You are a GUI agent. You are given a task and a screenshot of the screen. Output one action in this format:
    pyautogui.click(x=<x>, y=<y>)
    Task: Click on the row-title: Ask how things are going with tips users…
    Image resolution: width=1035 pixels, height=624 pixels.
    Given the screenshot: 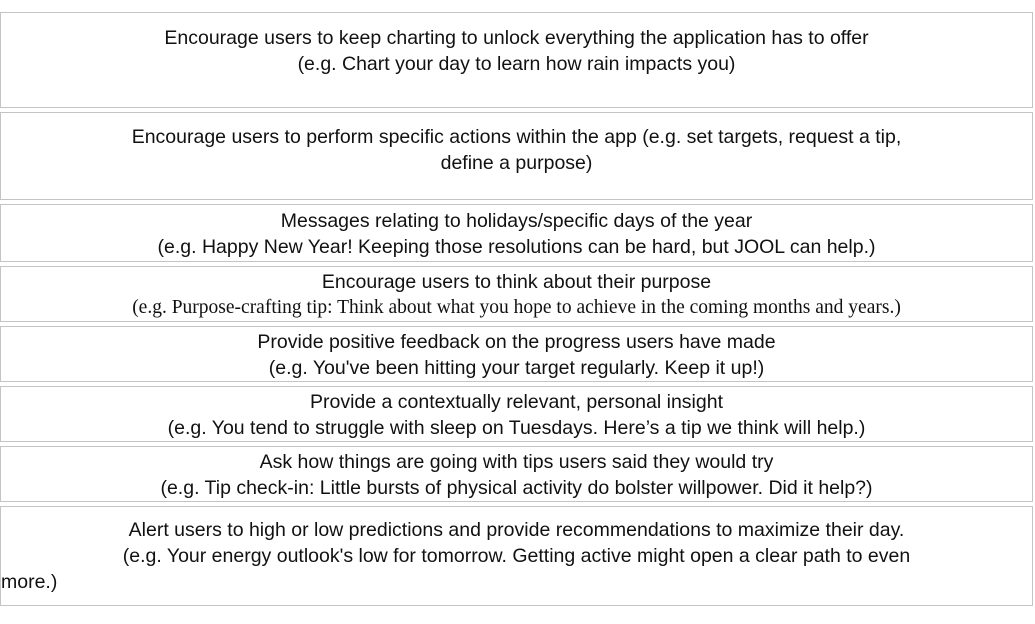 What is the action you would take?
    pyautogui.click(x=516, y=462)
    